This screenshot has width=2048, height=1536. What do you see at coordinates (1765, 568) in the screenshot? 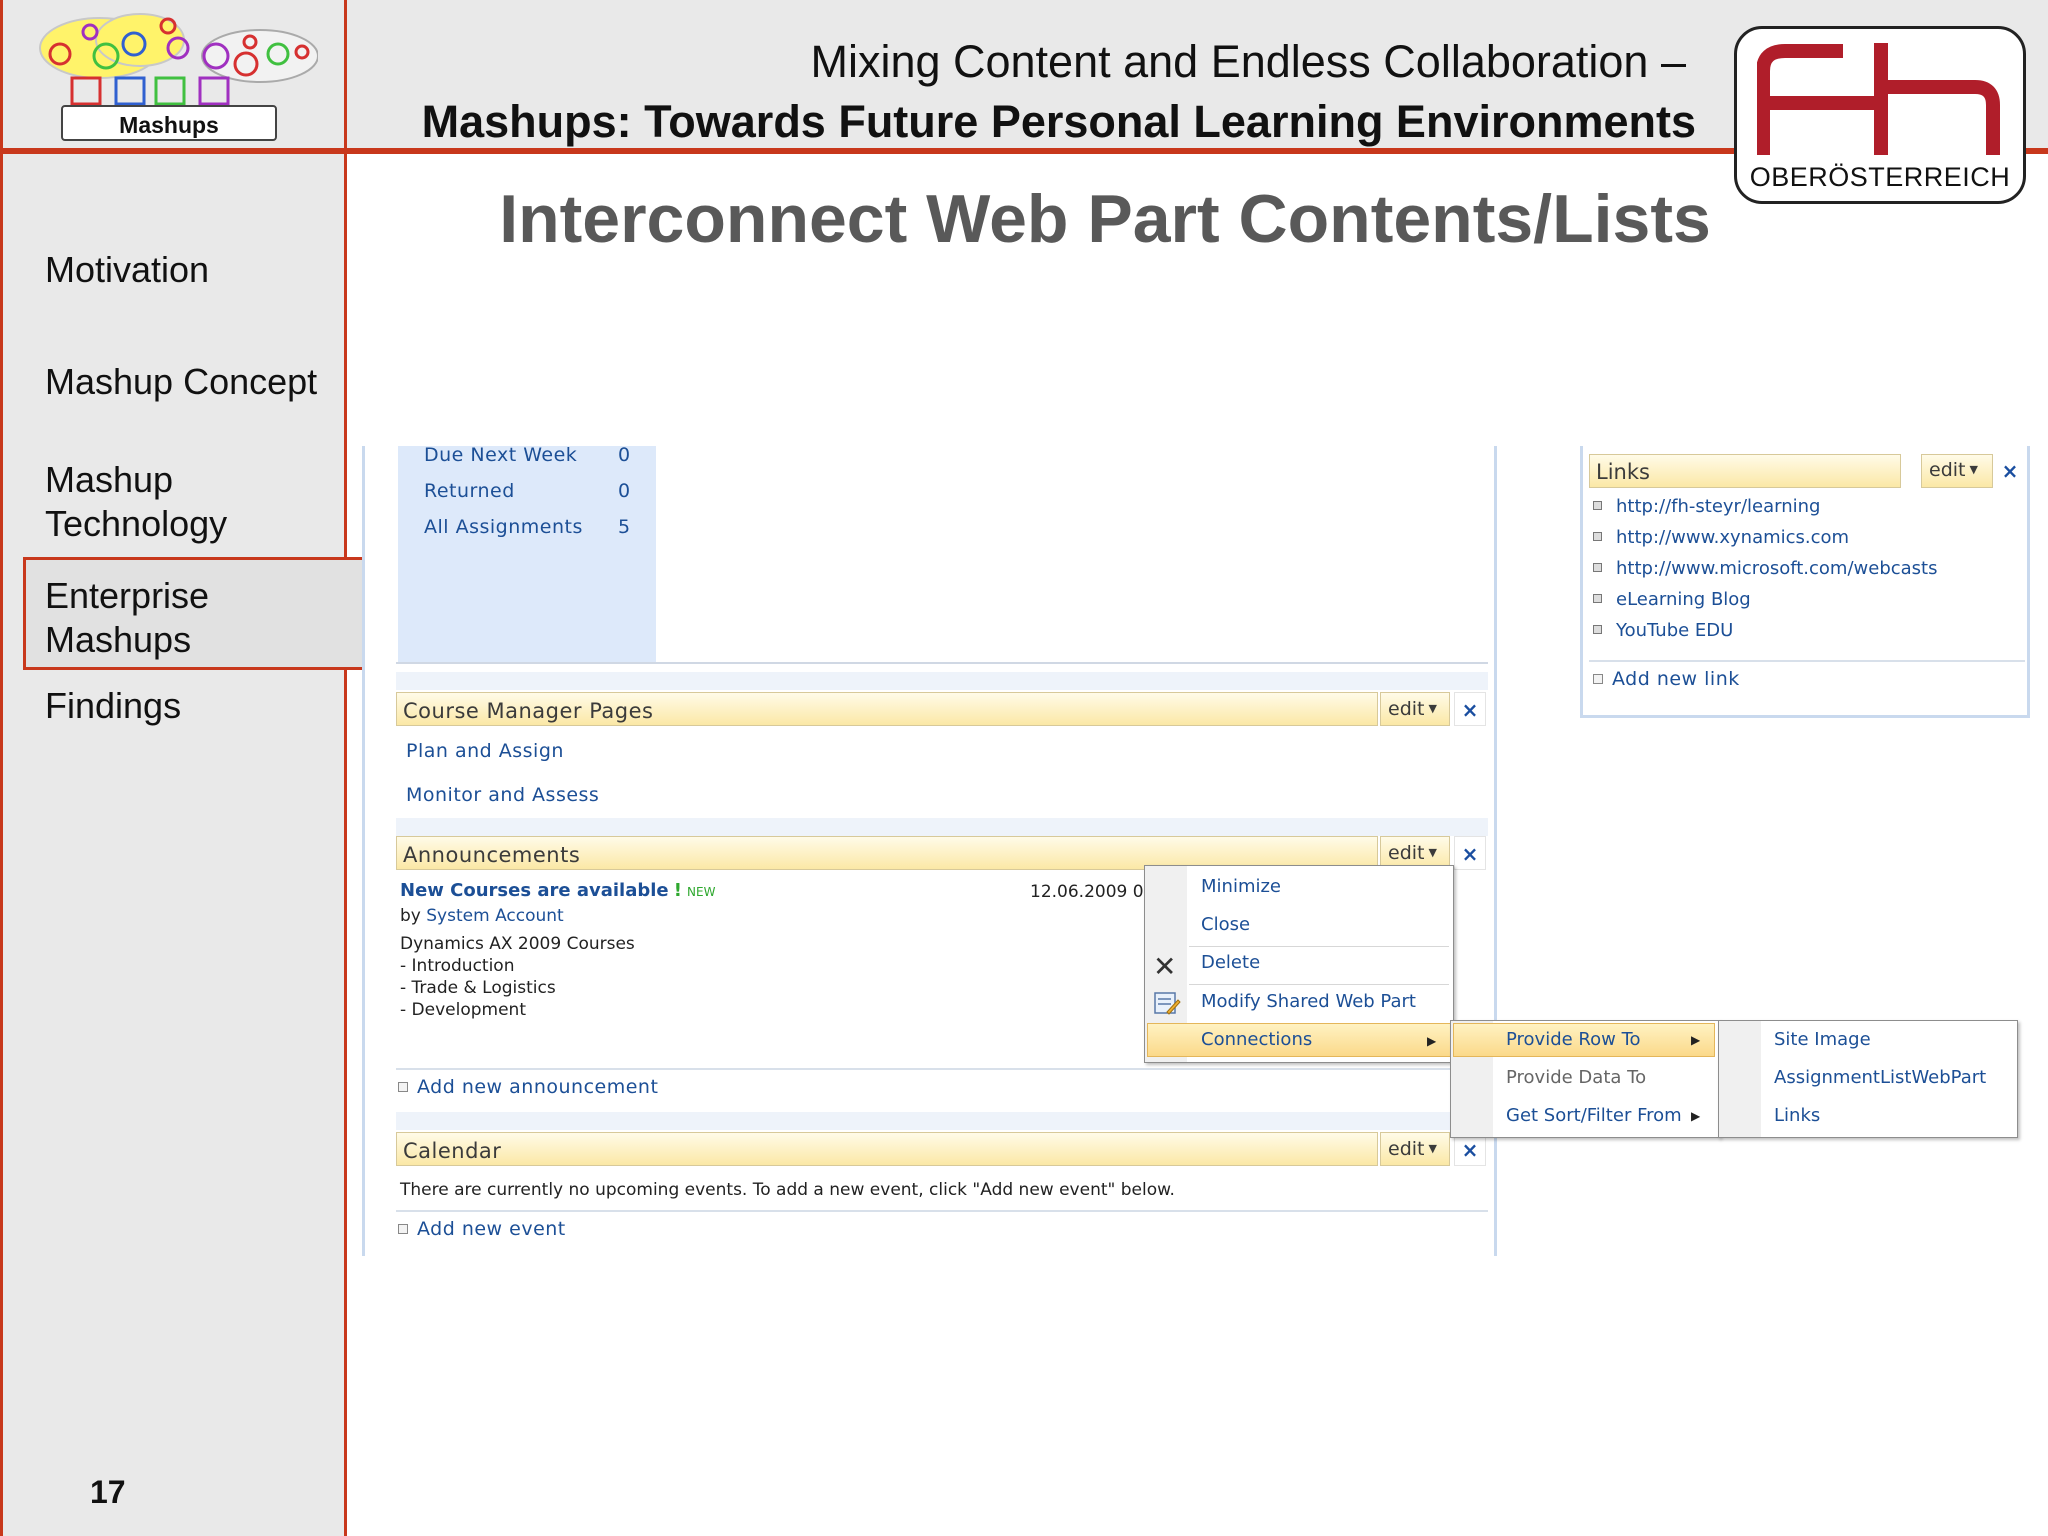
I see `link-item: http://www.microsoft.com/webcasts` at bounding box center [1765, 568].